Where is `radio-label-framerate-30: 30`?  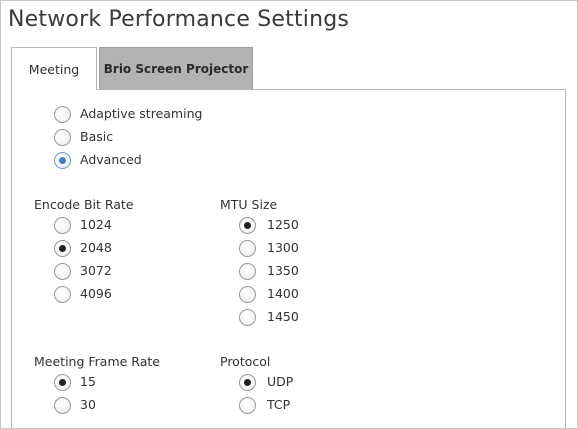 radio-label-framerate-30: 30 is located at coordinates (88, 404).